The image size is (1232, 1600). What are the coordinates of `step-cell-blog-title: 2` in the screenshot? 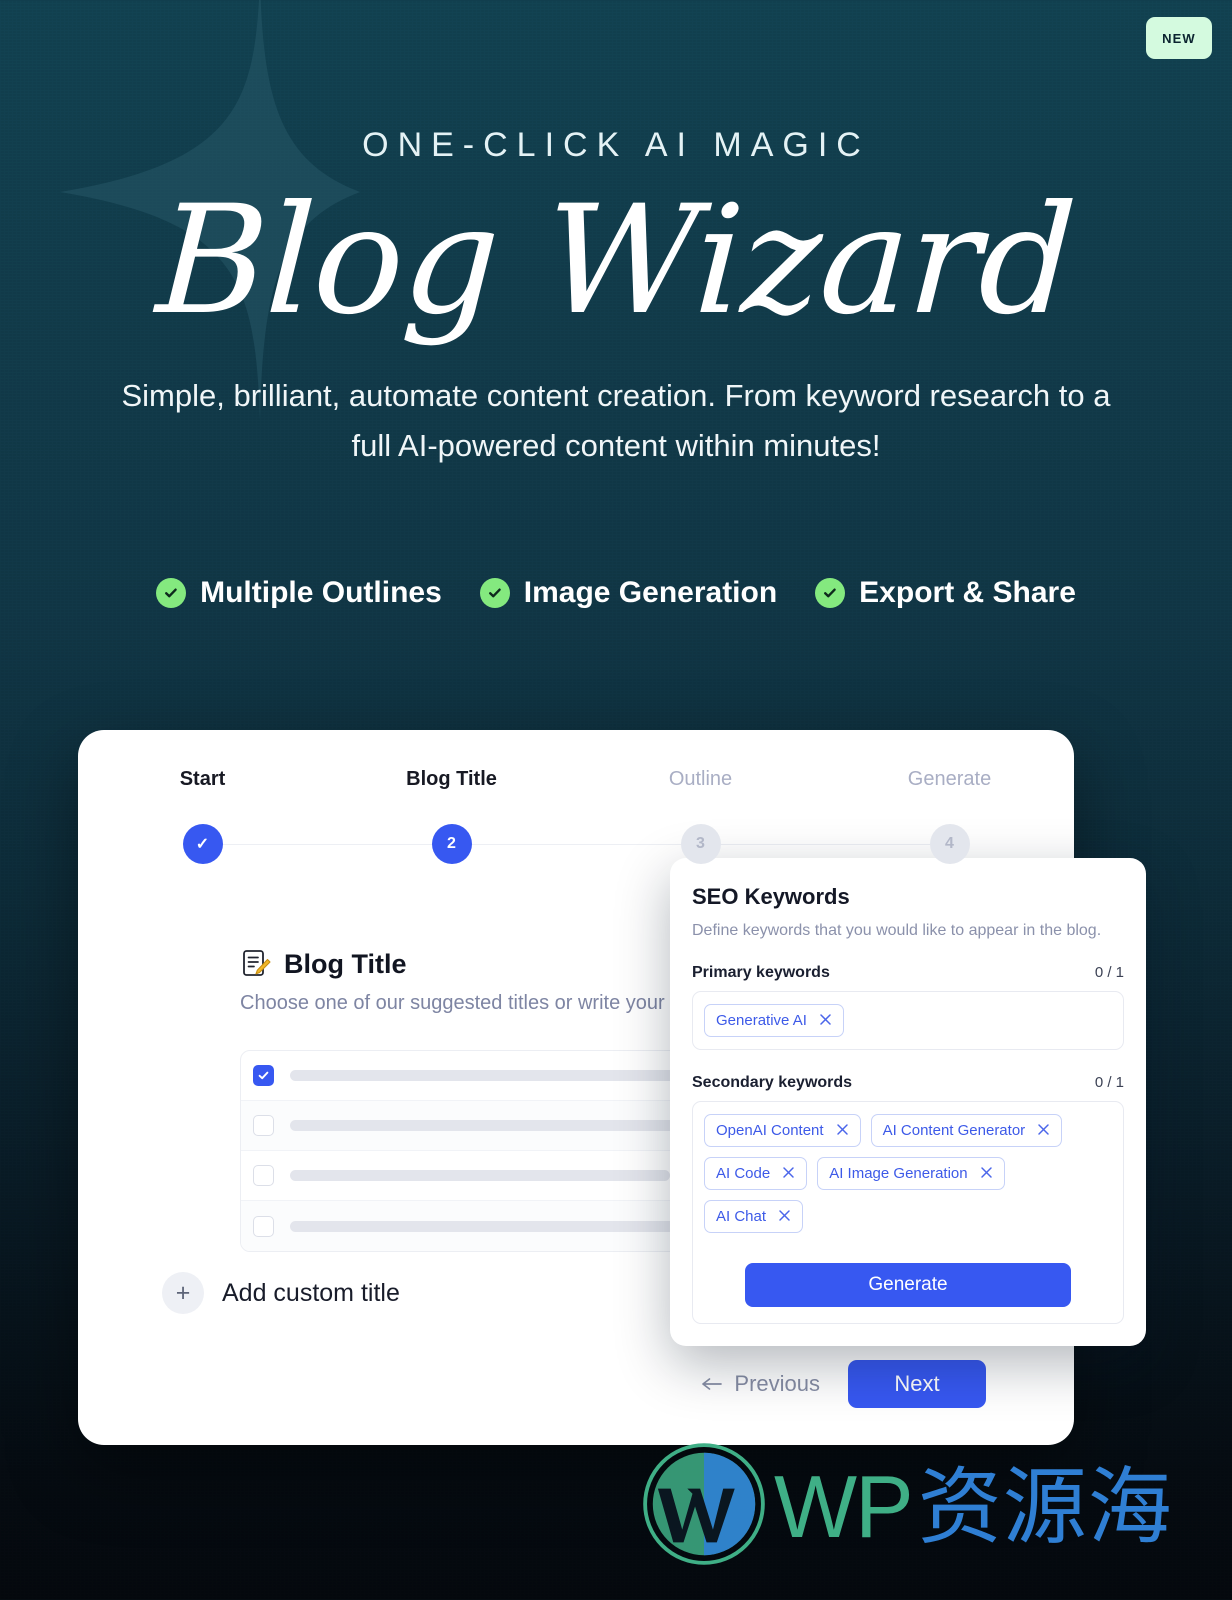 It's located at (514, 844).